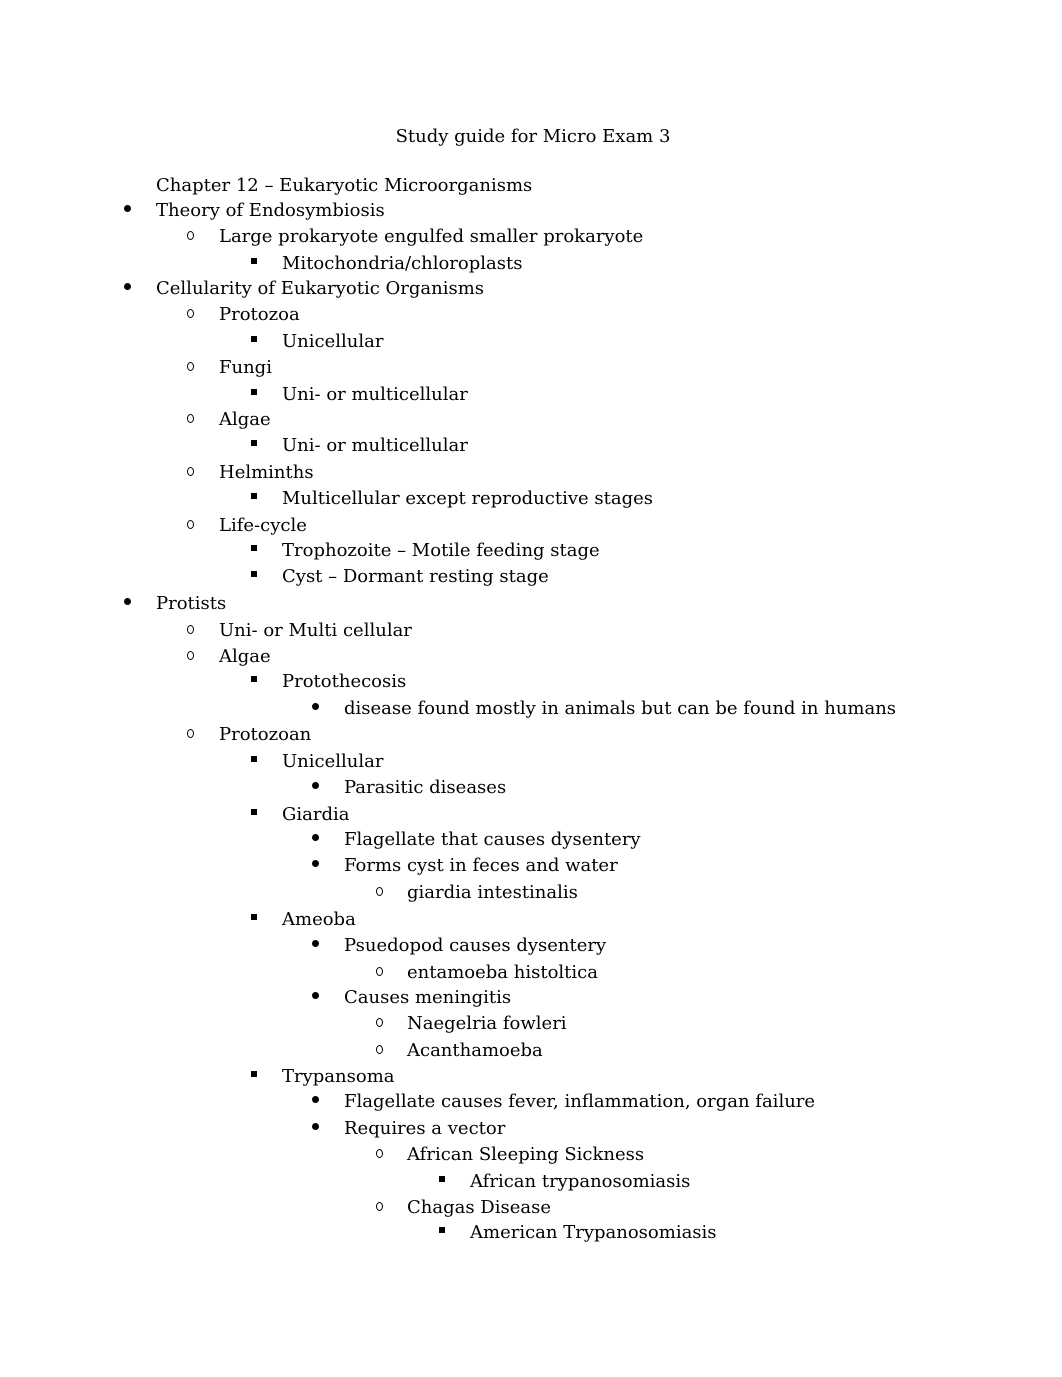 The image size is (1062, 1377). What do you see at coordinates (441, 550) in the screenshot?
I see `outline-item-level-3: Trophozoite – Motile feeding stage` at bounding box center [441, 550].